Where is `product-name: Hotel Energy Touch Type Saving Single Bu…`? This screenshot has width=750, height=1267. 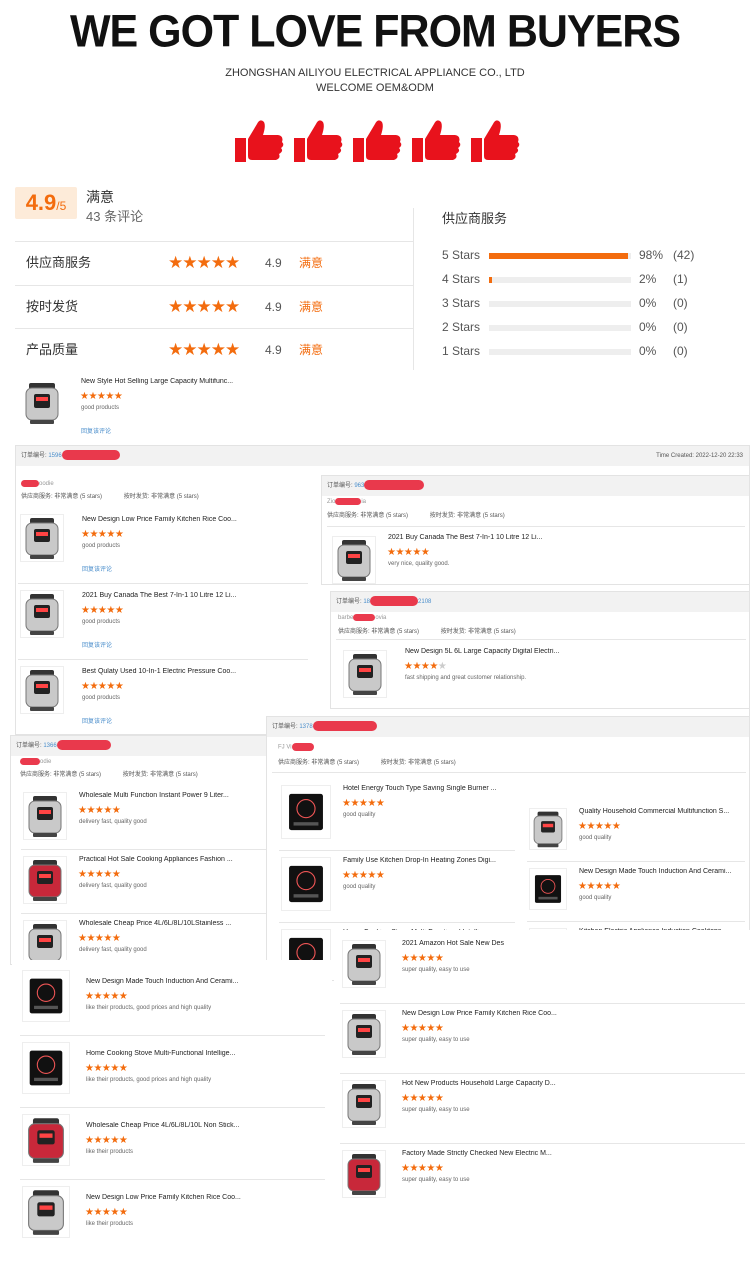
product-name: Hotel Energy Touch Type Saving Single Bu… is located at coordinates (430, 788).